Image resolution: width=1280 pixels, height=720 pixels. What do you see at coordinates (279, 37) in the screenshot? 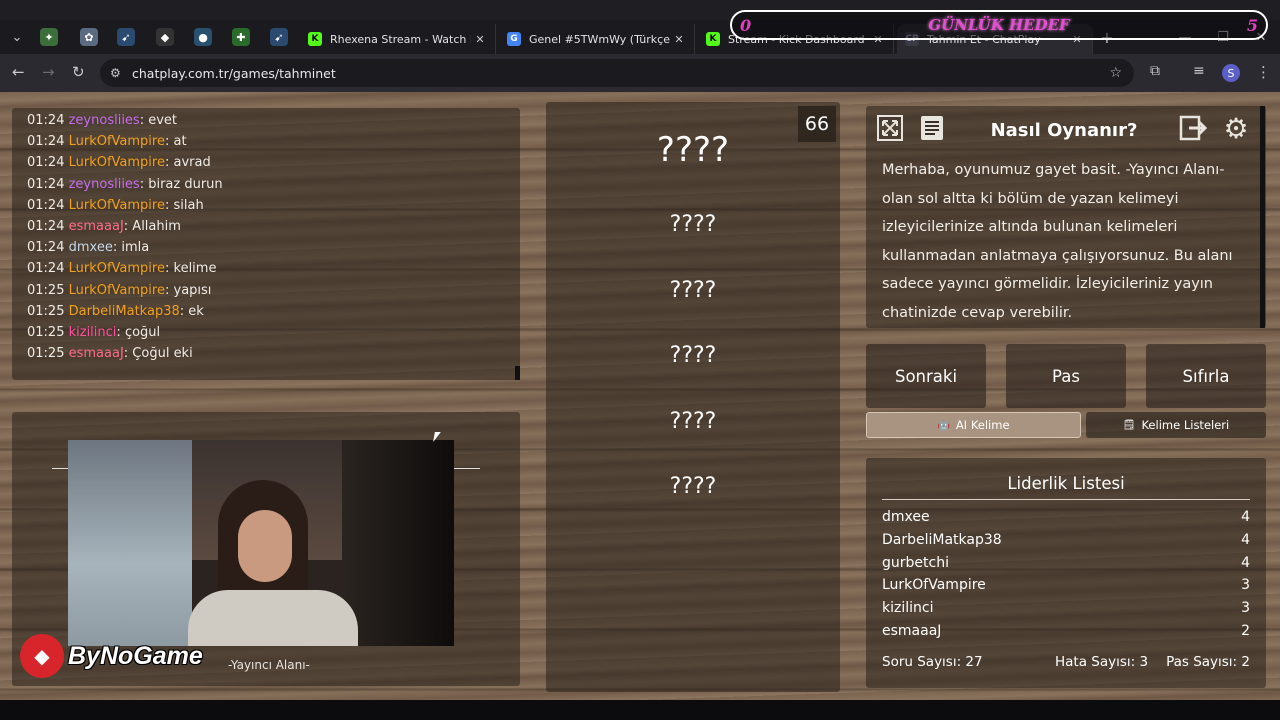
I see `pinned-tab-7: ➹` at bounding box center [279, 37].